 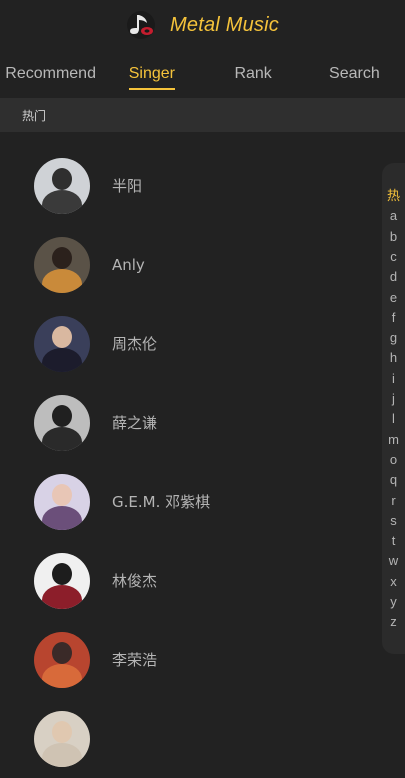 I want to click on index-letter: h, so click(x=393, y=358).